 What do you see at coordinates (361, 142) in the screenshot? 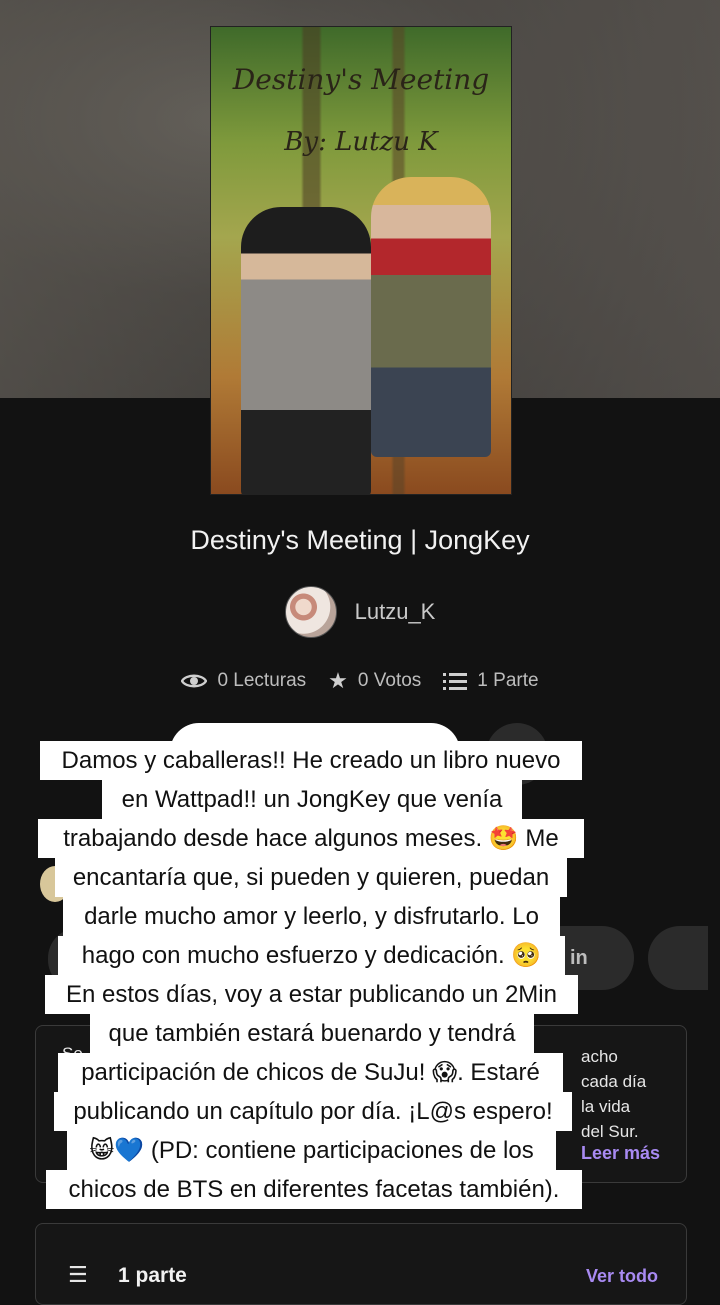
I see `cover-byline-text: By: Lutzu K` at bounding box center [361, 142].